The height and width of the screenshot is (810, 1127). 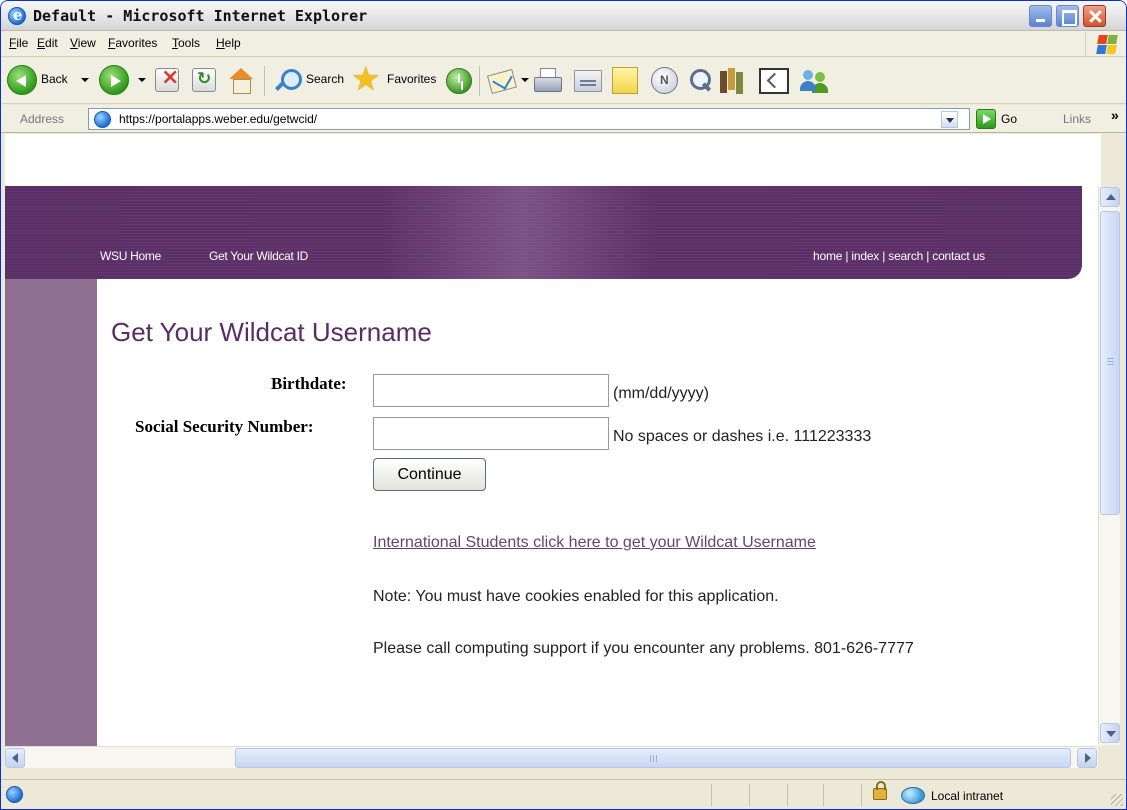 I want to click on maximize-button, so click(x=1067, y=16).